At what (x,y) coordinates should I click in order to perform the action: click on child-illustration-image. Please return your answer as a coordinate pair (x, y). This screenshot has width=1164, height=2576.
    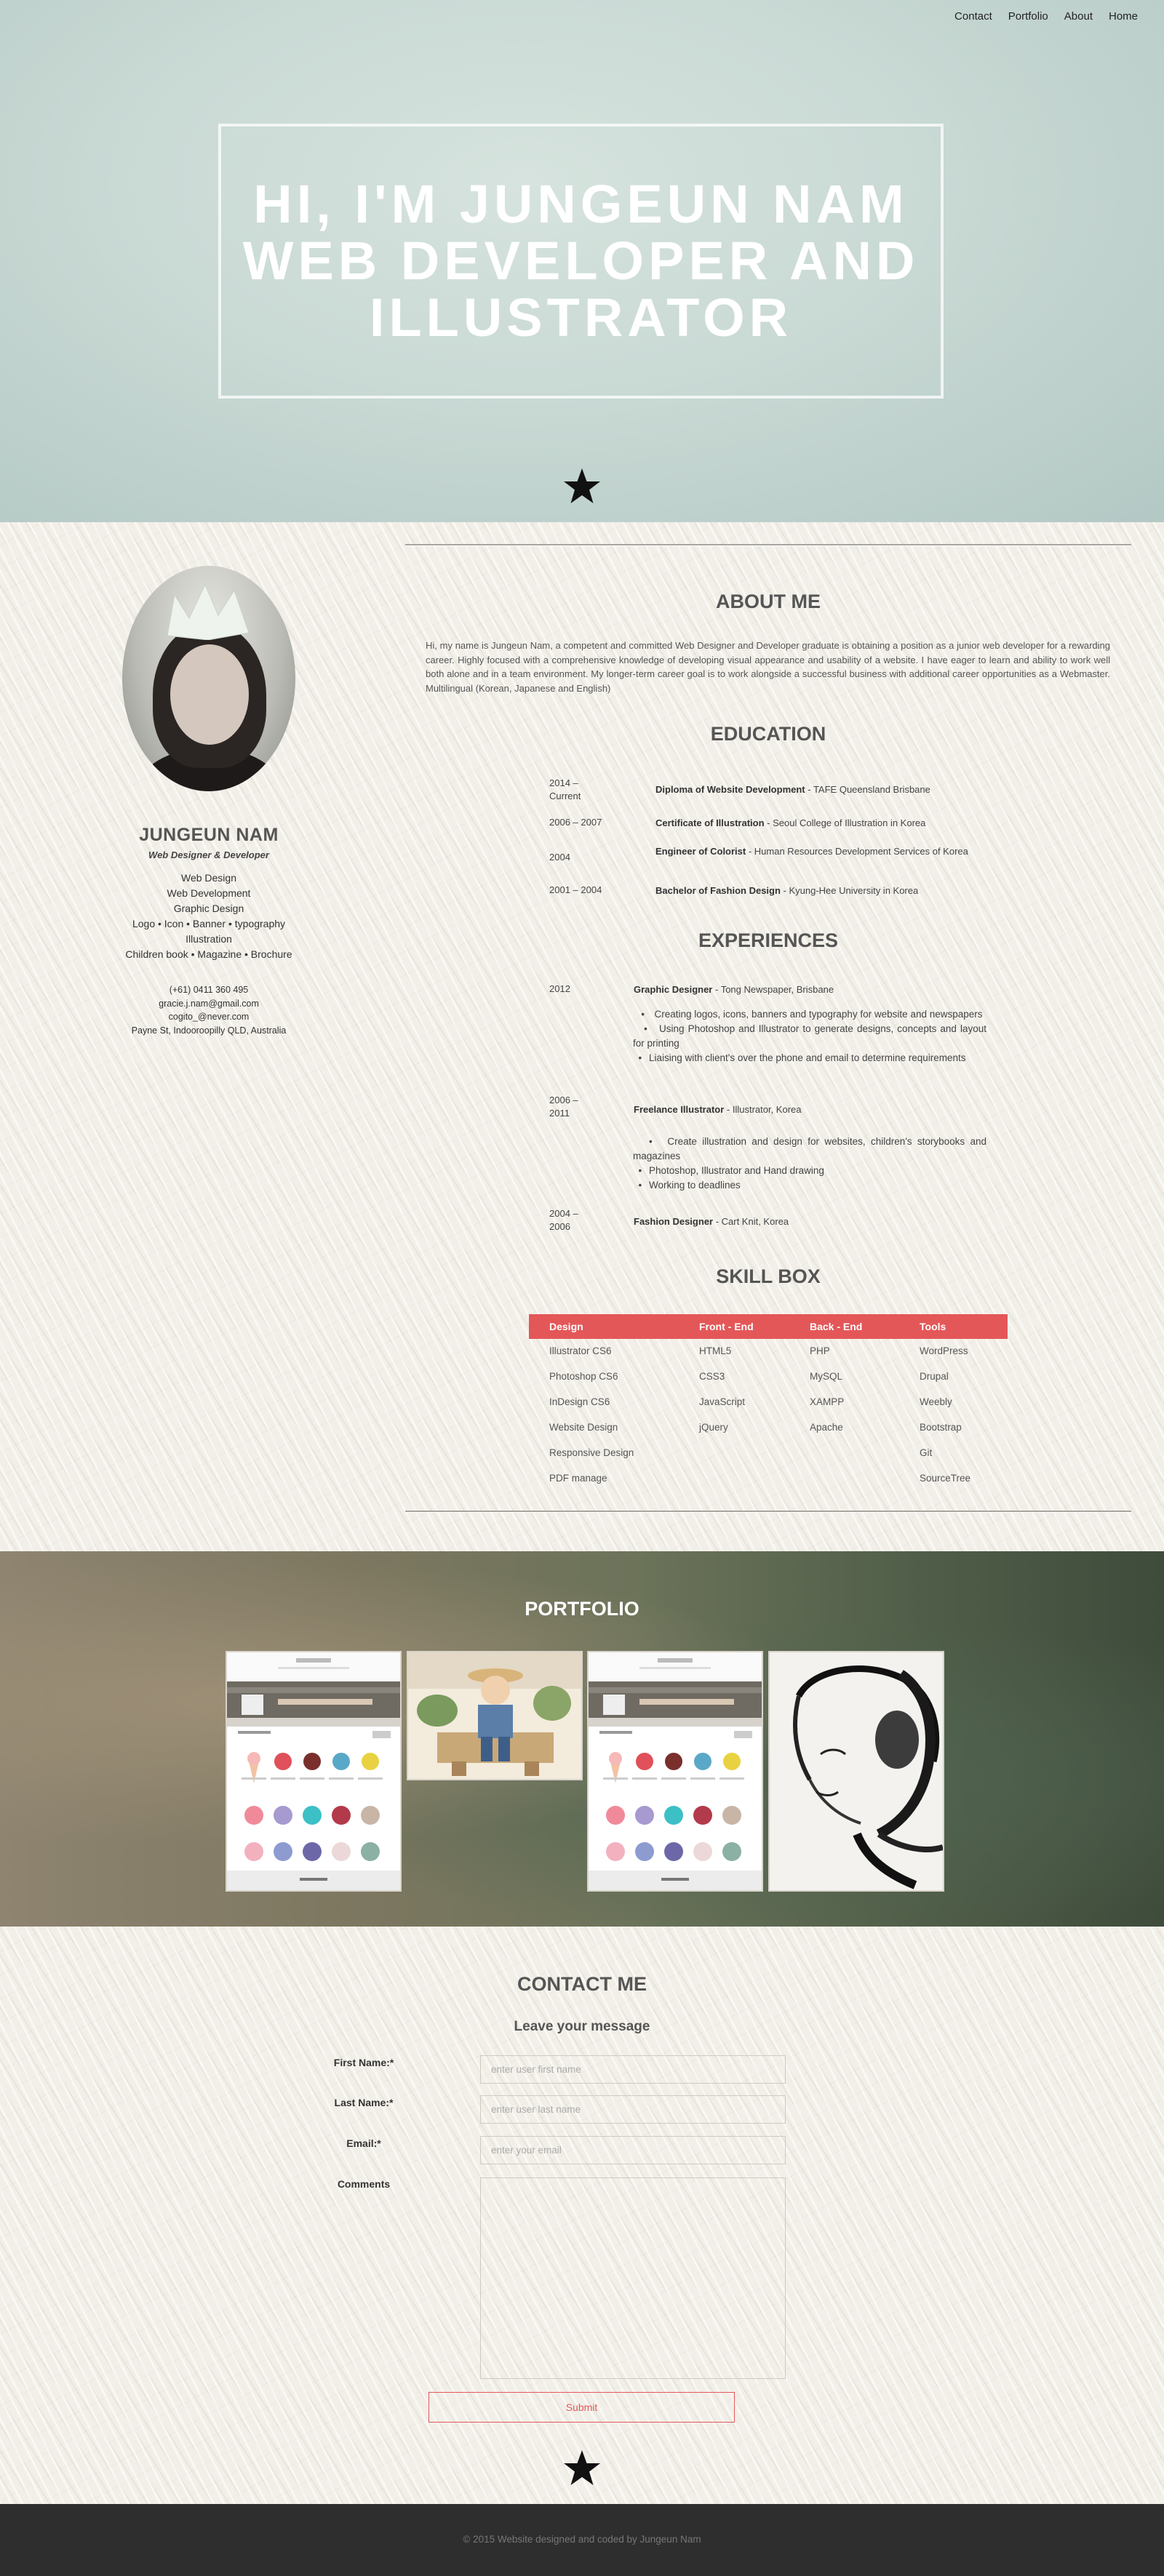
    Looking at the image, I should click on (494, 1715).